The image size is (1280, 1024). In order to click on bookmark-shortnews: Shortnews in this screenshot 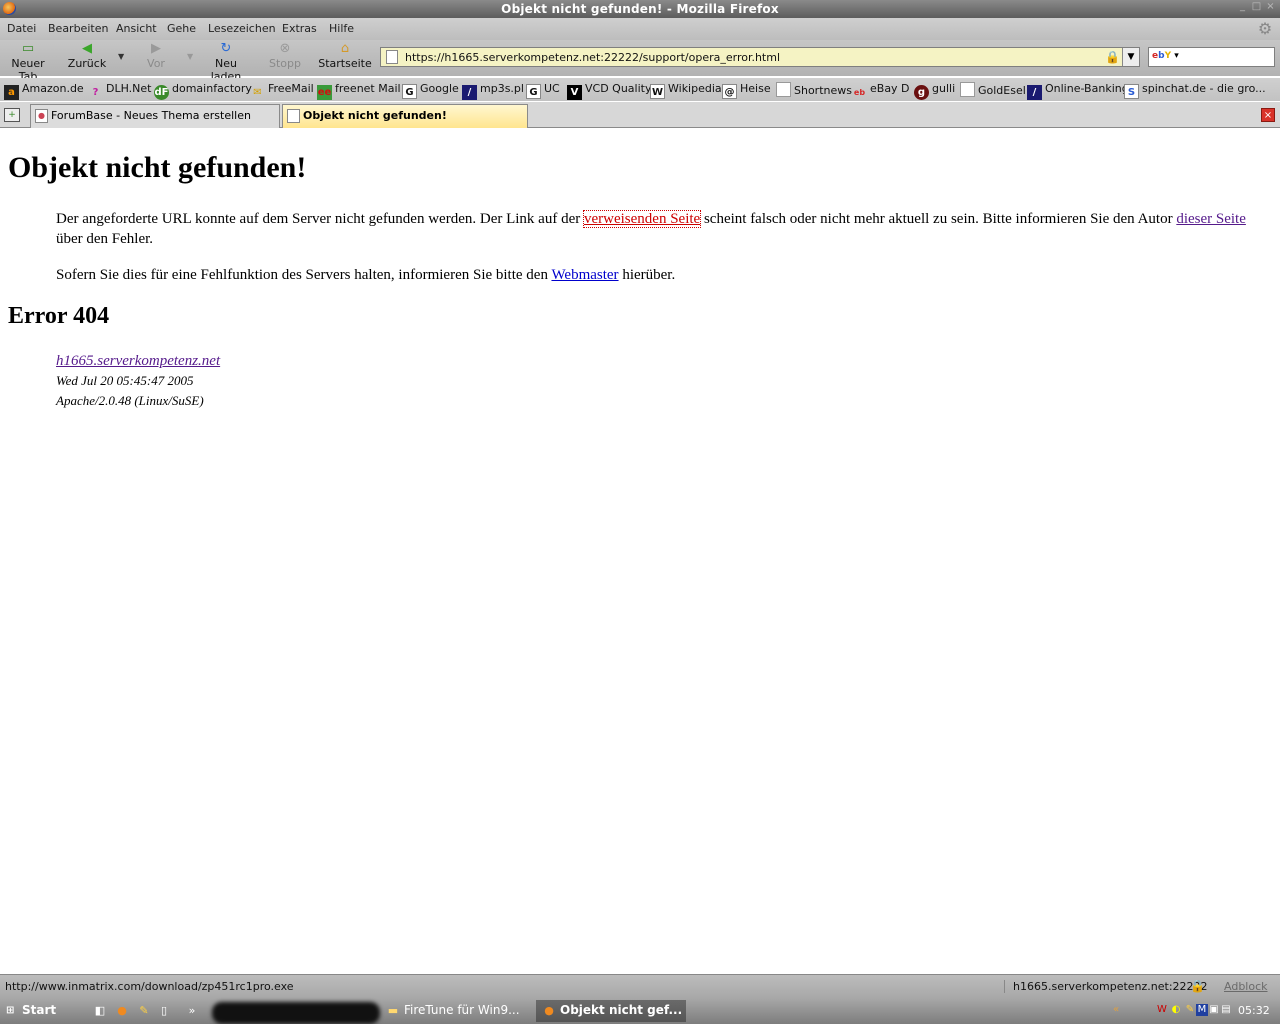, I will do `click(814, 89)`.